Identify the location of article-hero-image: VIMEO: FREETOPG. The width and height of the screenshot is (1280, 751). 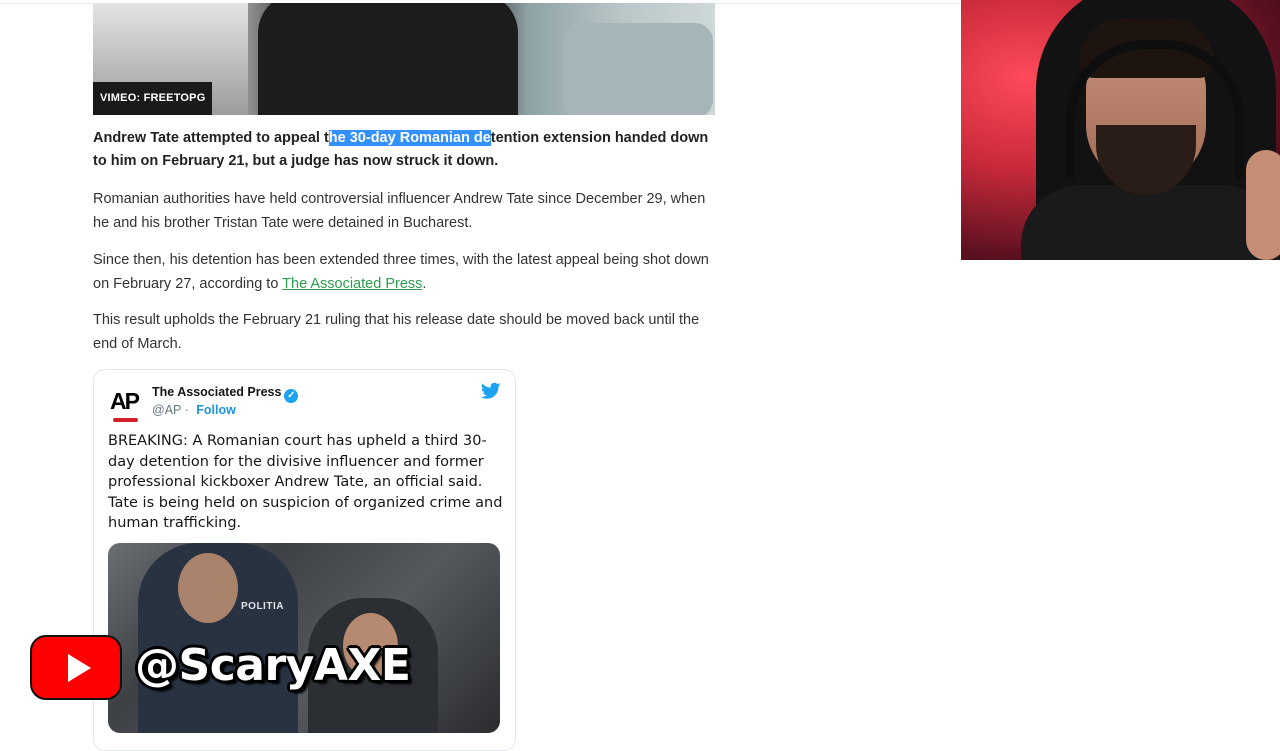
(404, 59).